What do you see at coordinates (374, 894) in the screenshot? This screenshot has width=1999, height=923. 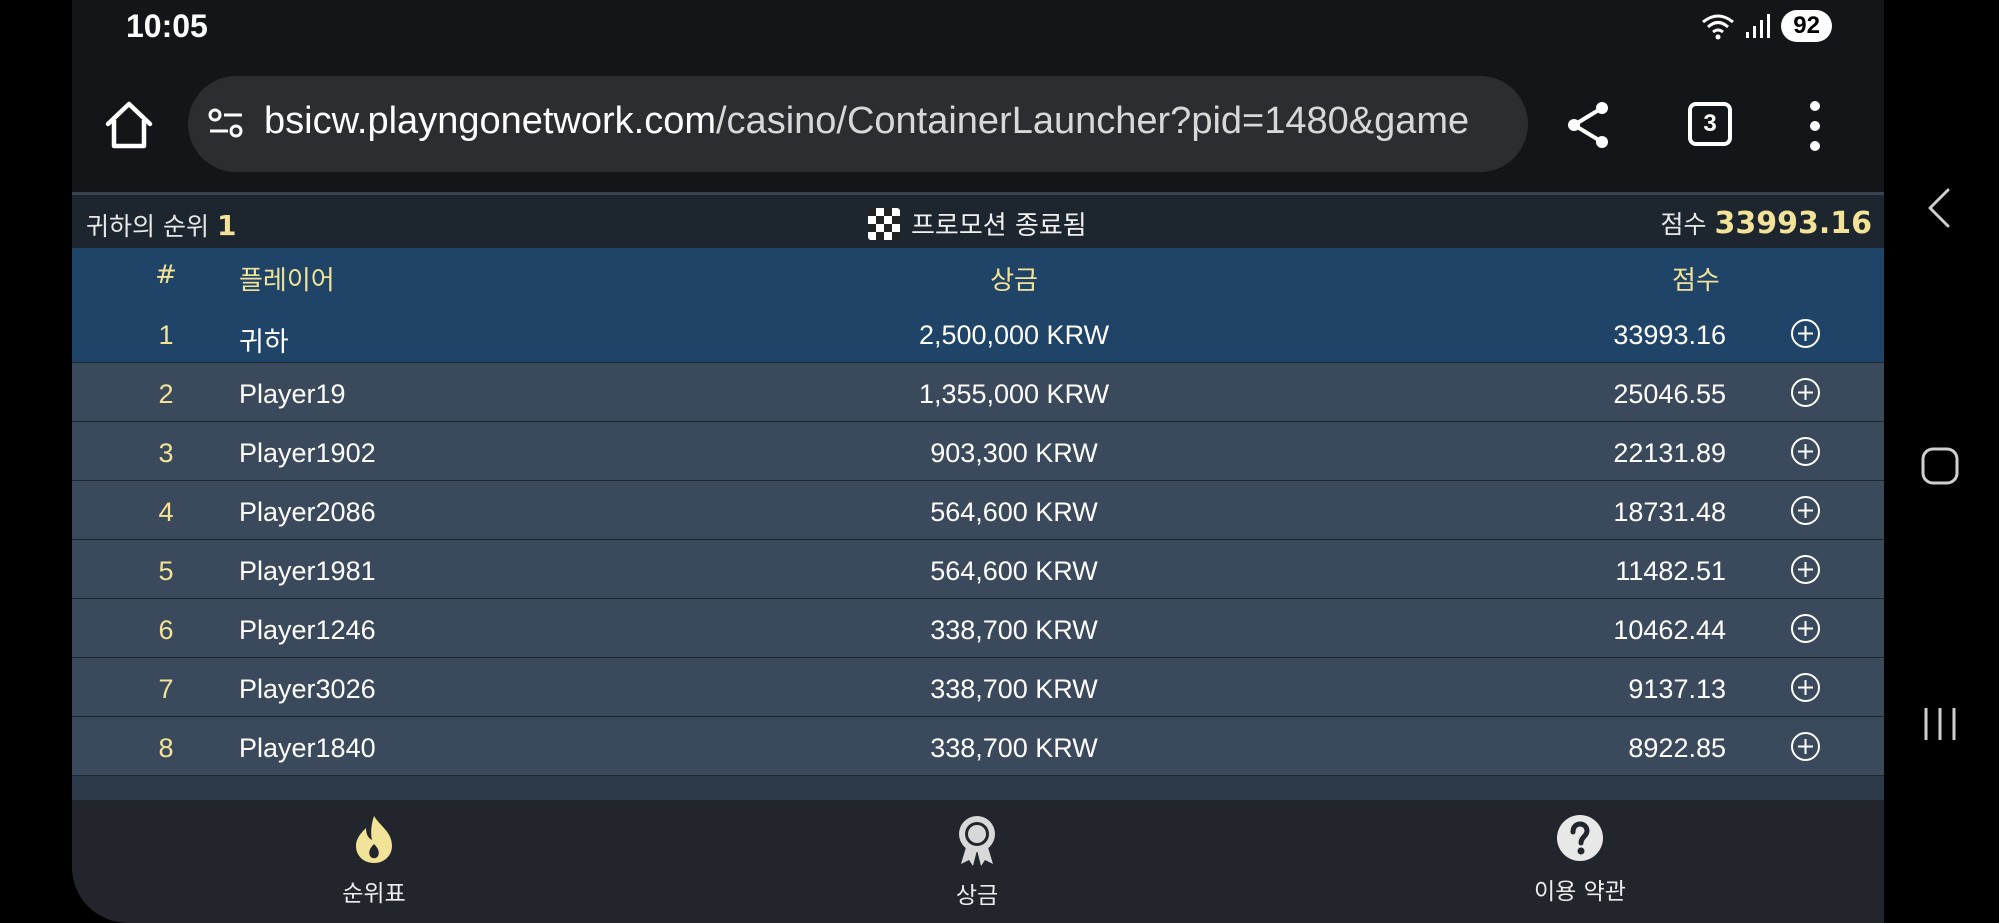 I see `nav-leaderboard-label: 순위표` at bounding box center [374, 894].